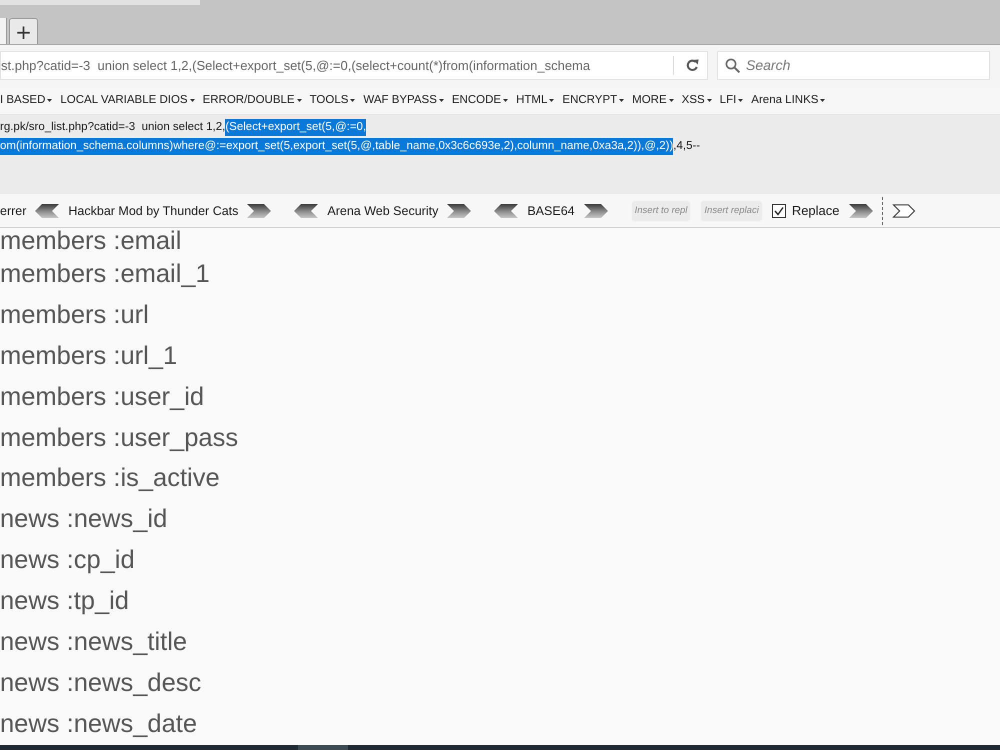 The height and width of the screenshot is (750, 1000). I want to click on menu-item: TOOLS, so click(333, 100).